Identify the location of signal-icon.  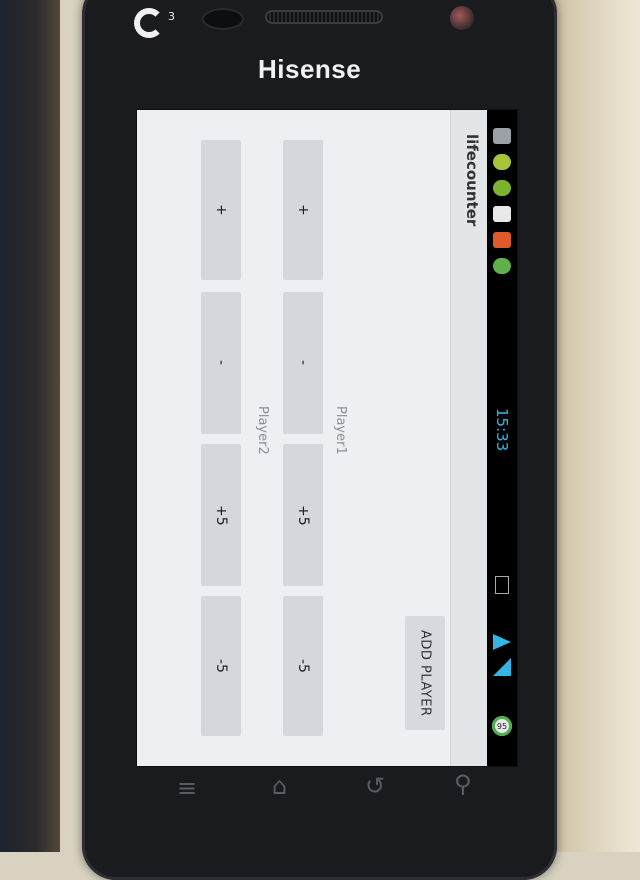
(502, 667).